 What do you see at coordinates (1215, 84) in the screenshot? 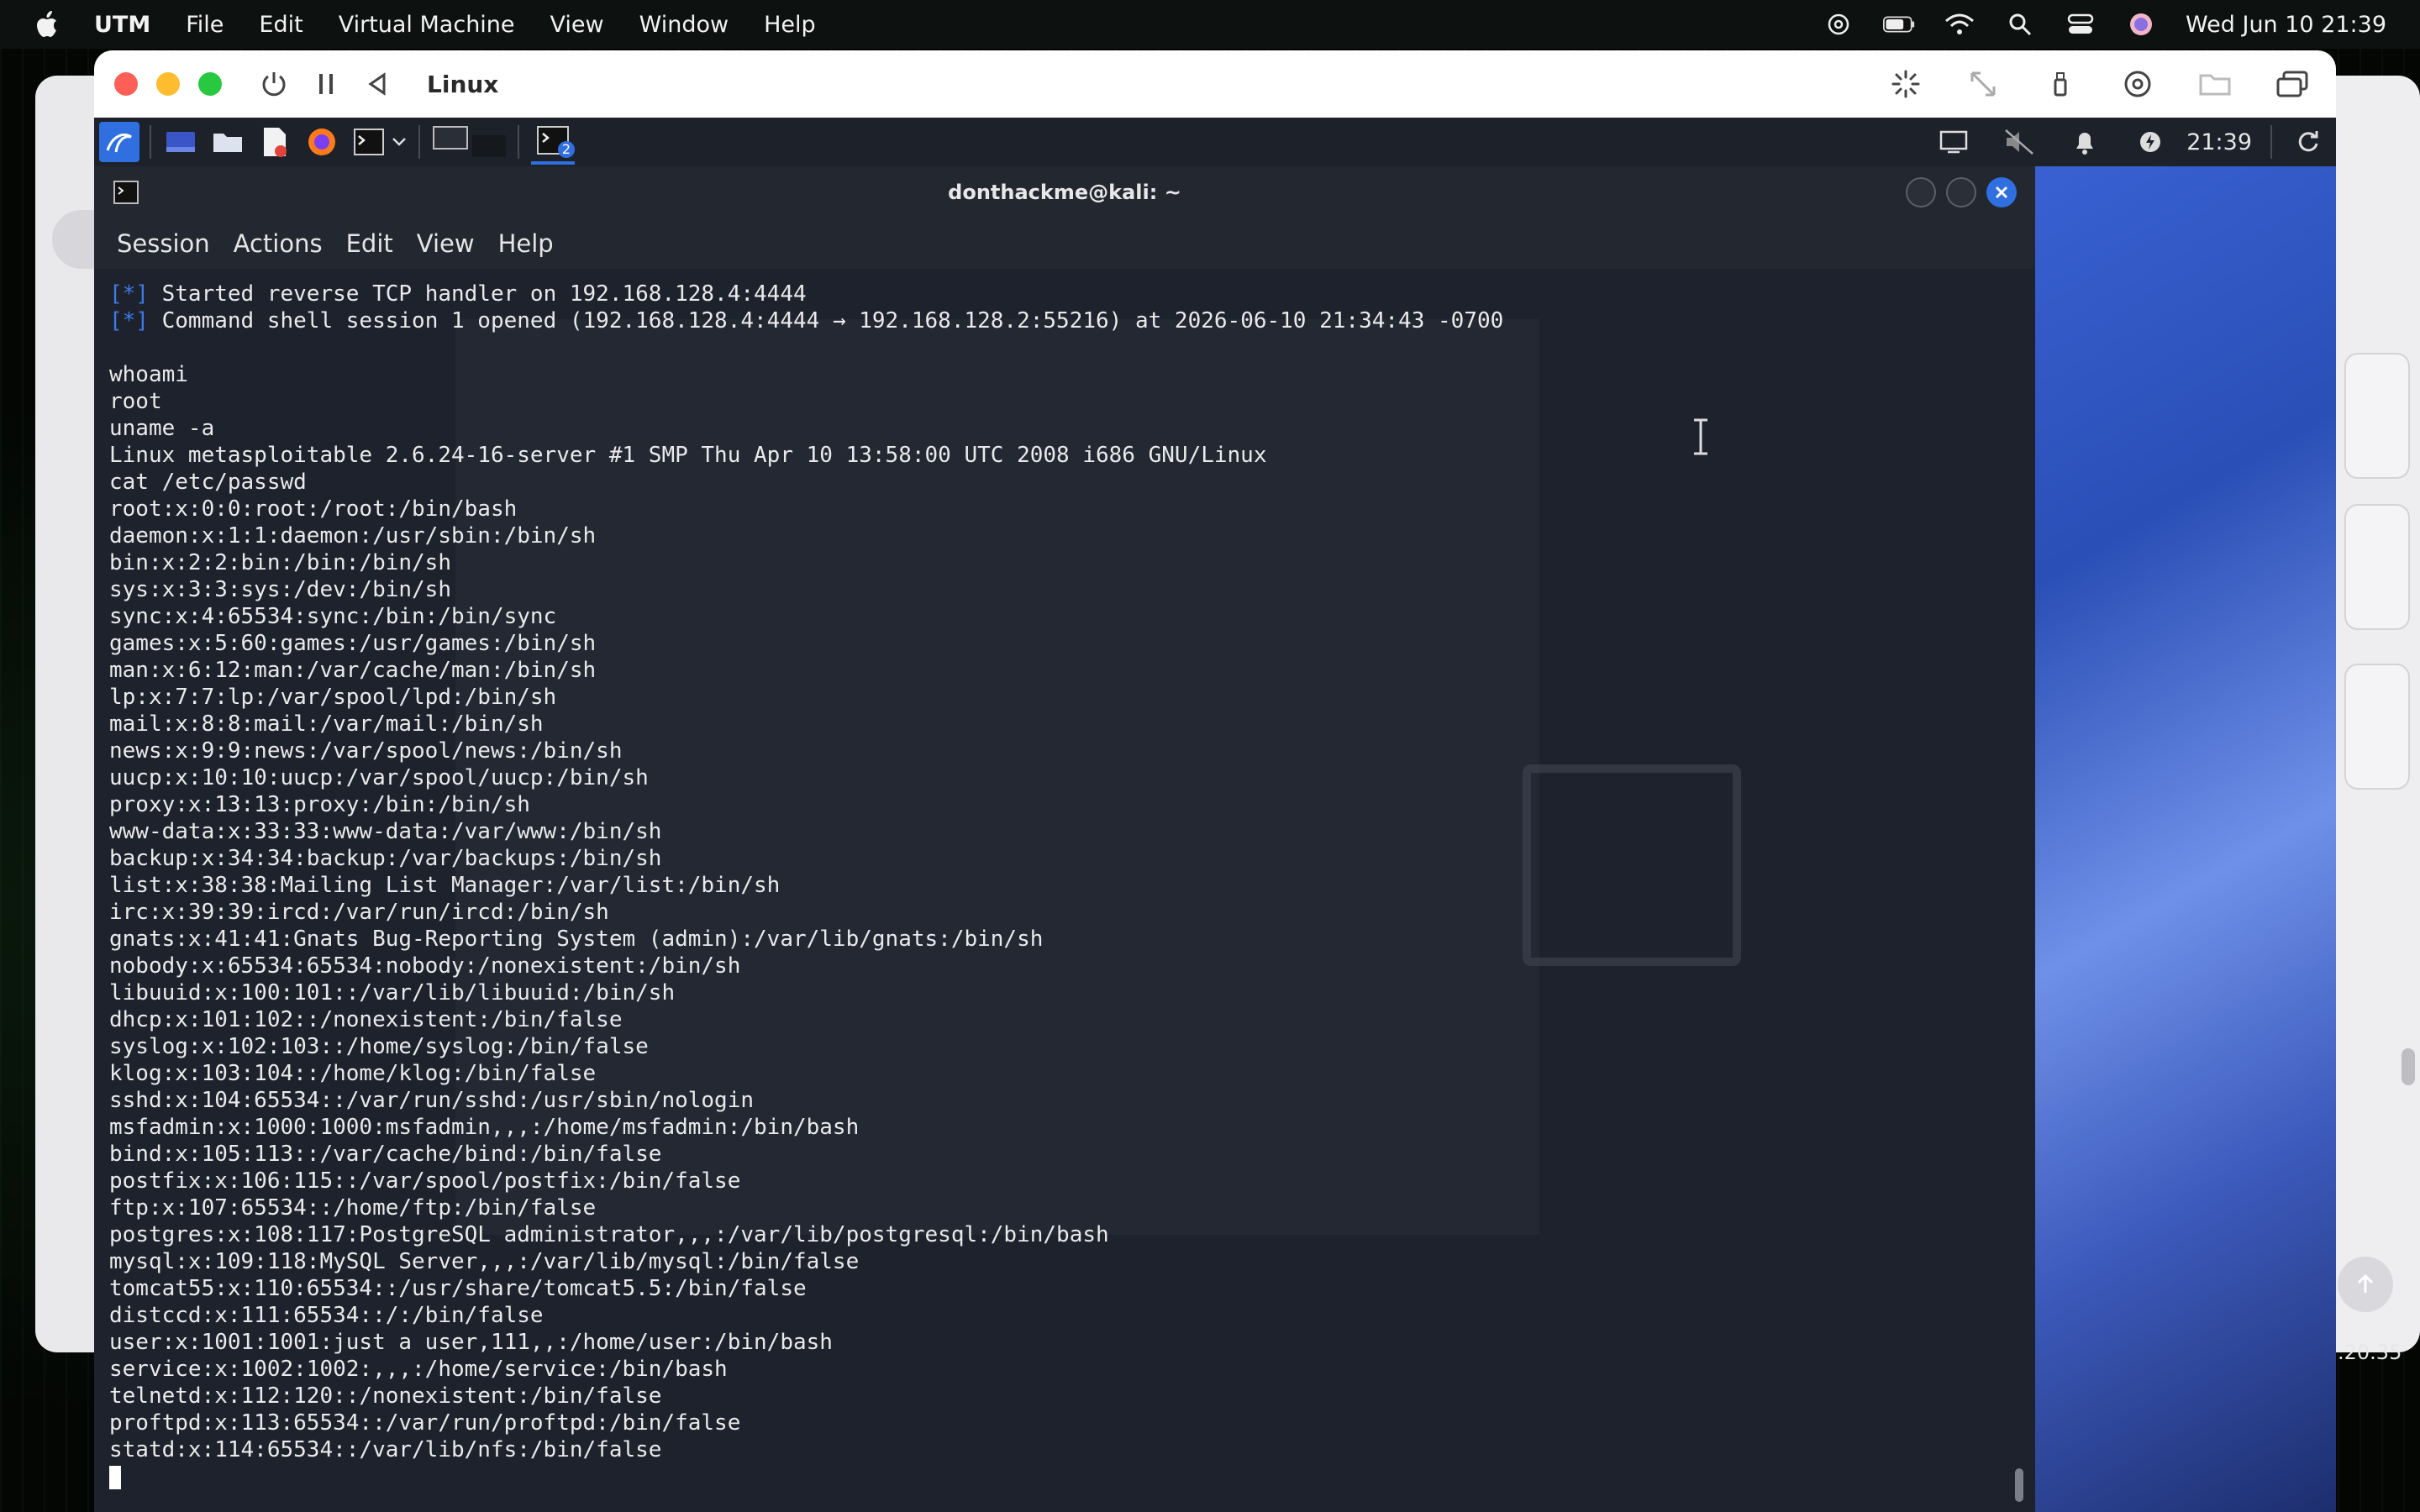
I see `utm-titlebar: Linux` at bounding box center [1215, 84].